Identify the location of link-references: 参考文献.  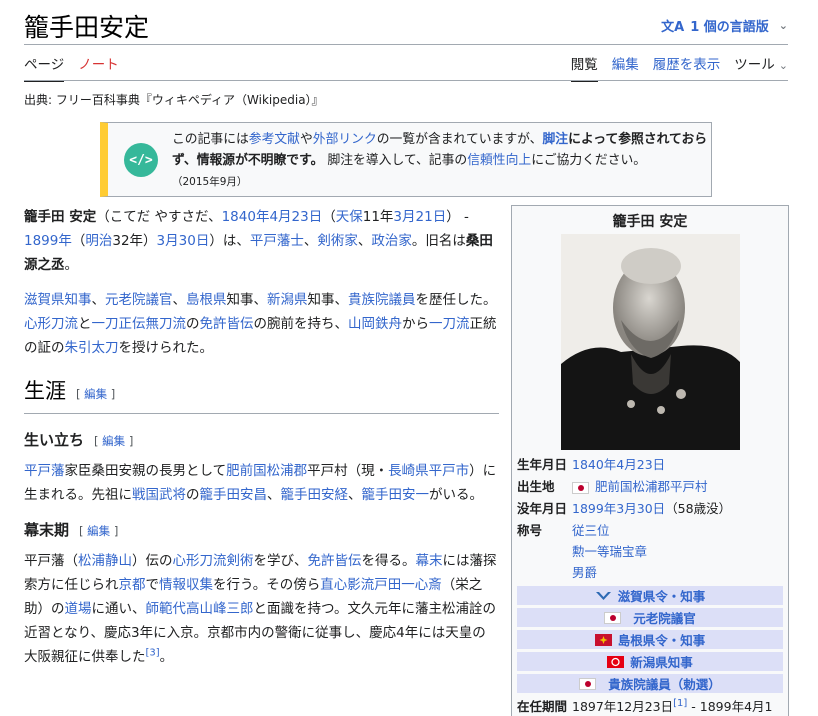
(274, 139).